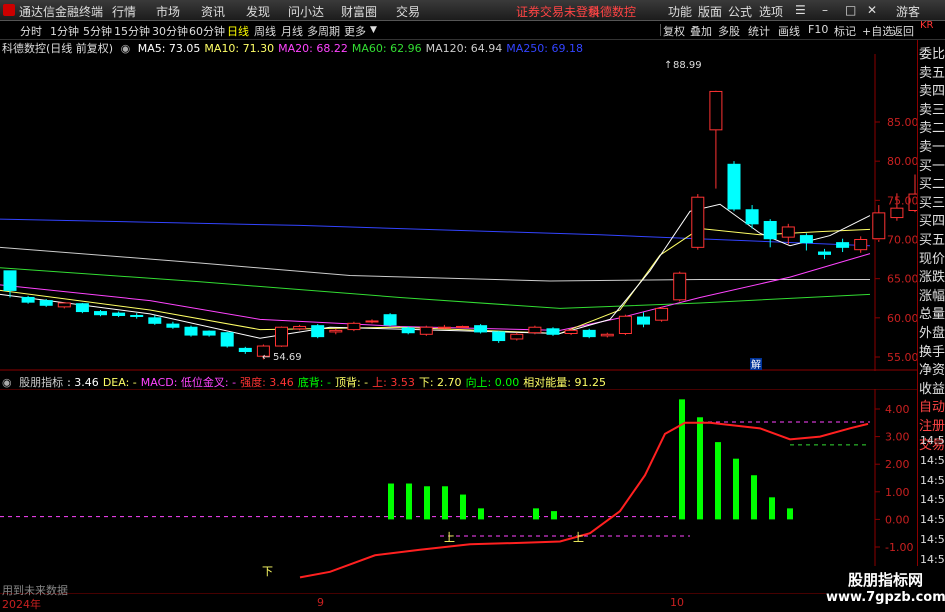 Image resolution: width=945 pixels, height=612 pixels. Describe the element at coordinates (132, 31) in the screenshot. I see `period-15min: 15分钟` at that location.